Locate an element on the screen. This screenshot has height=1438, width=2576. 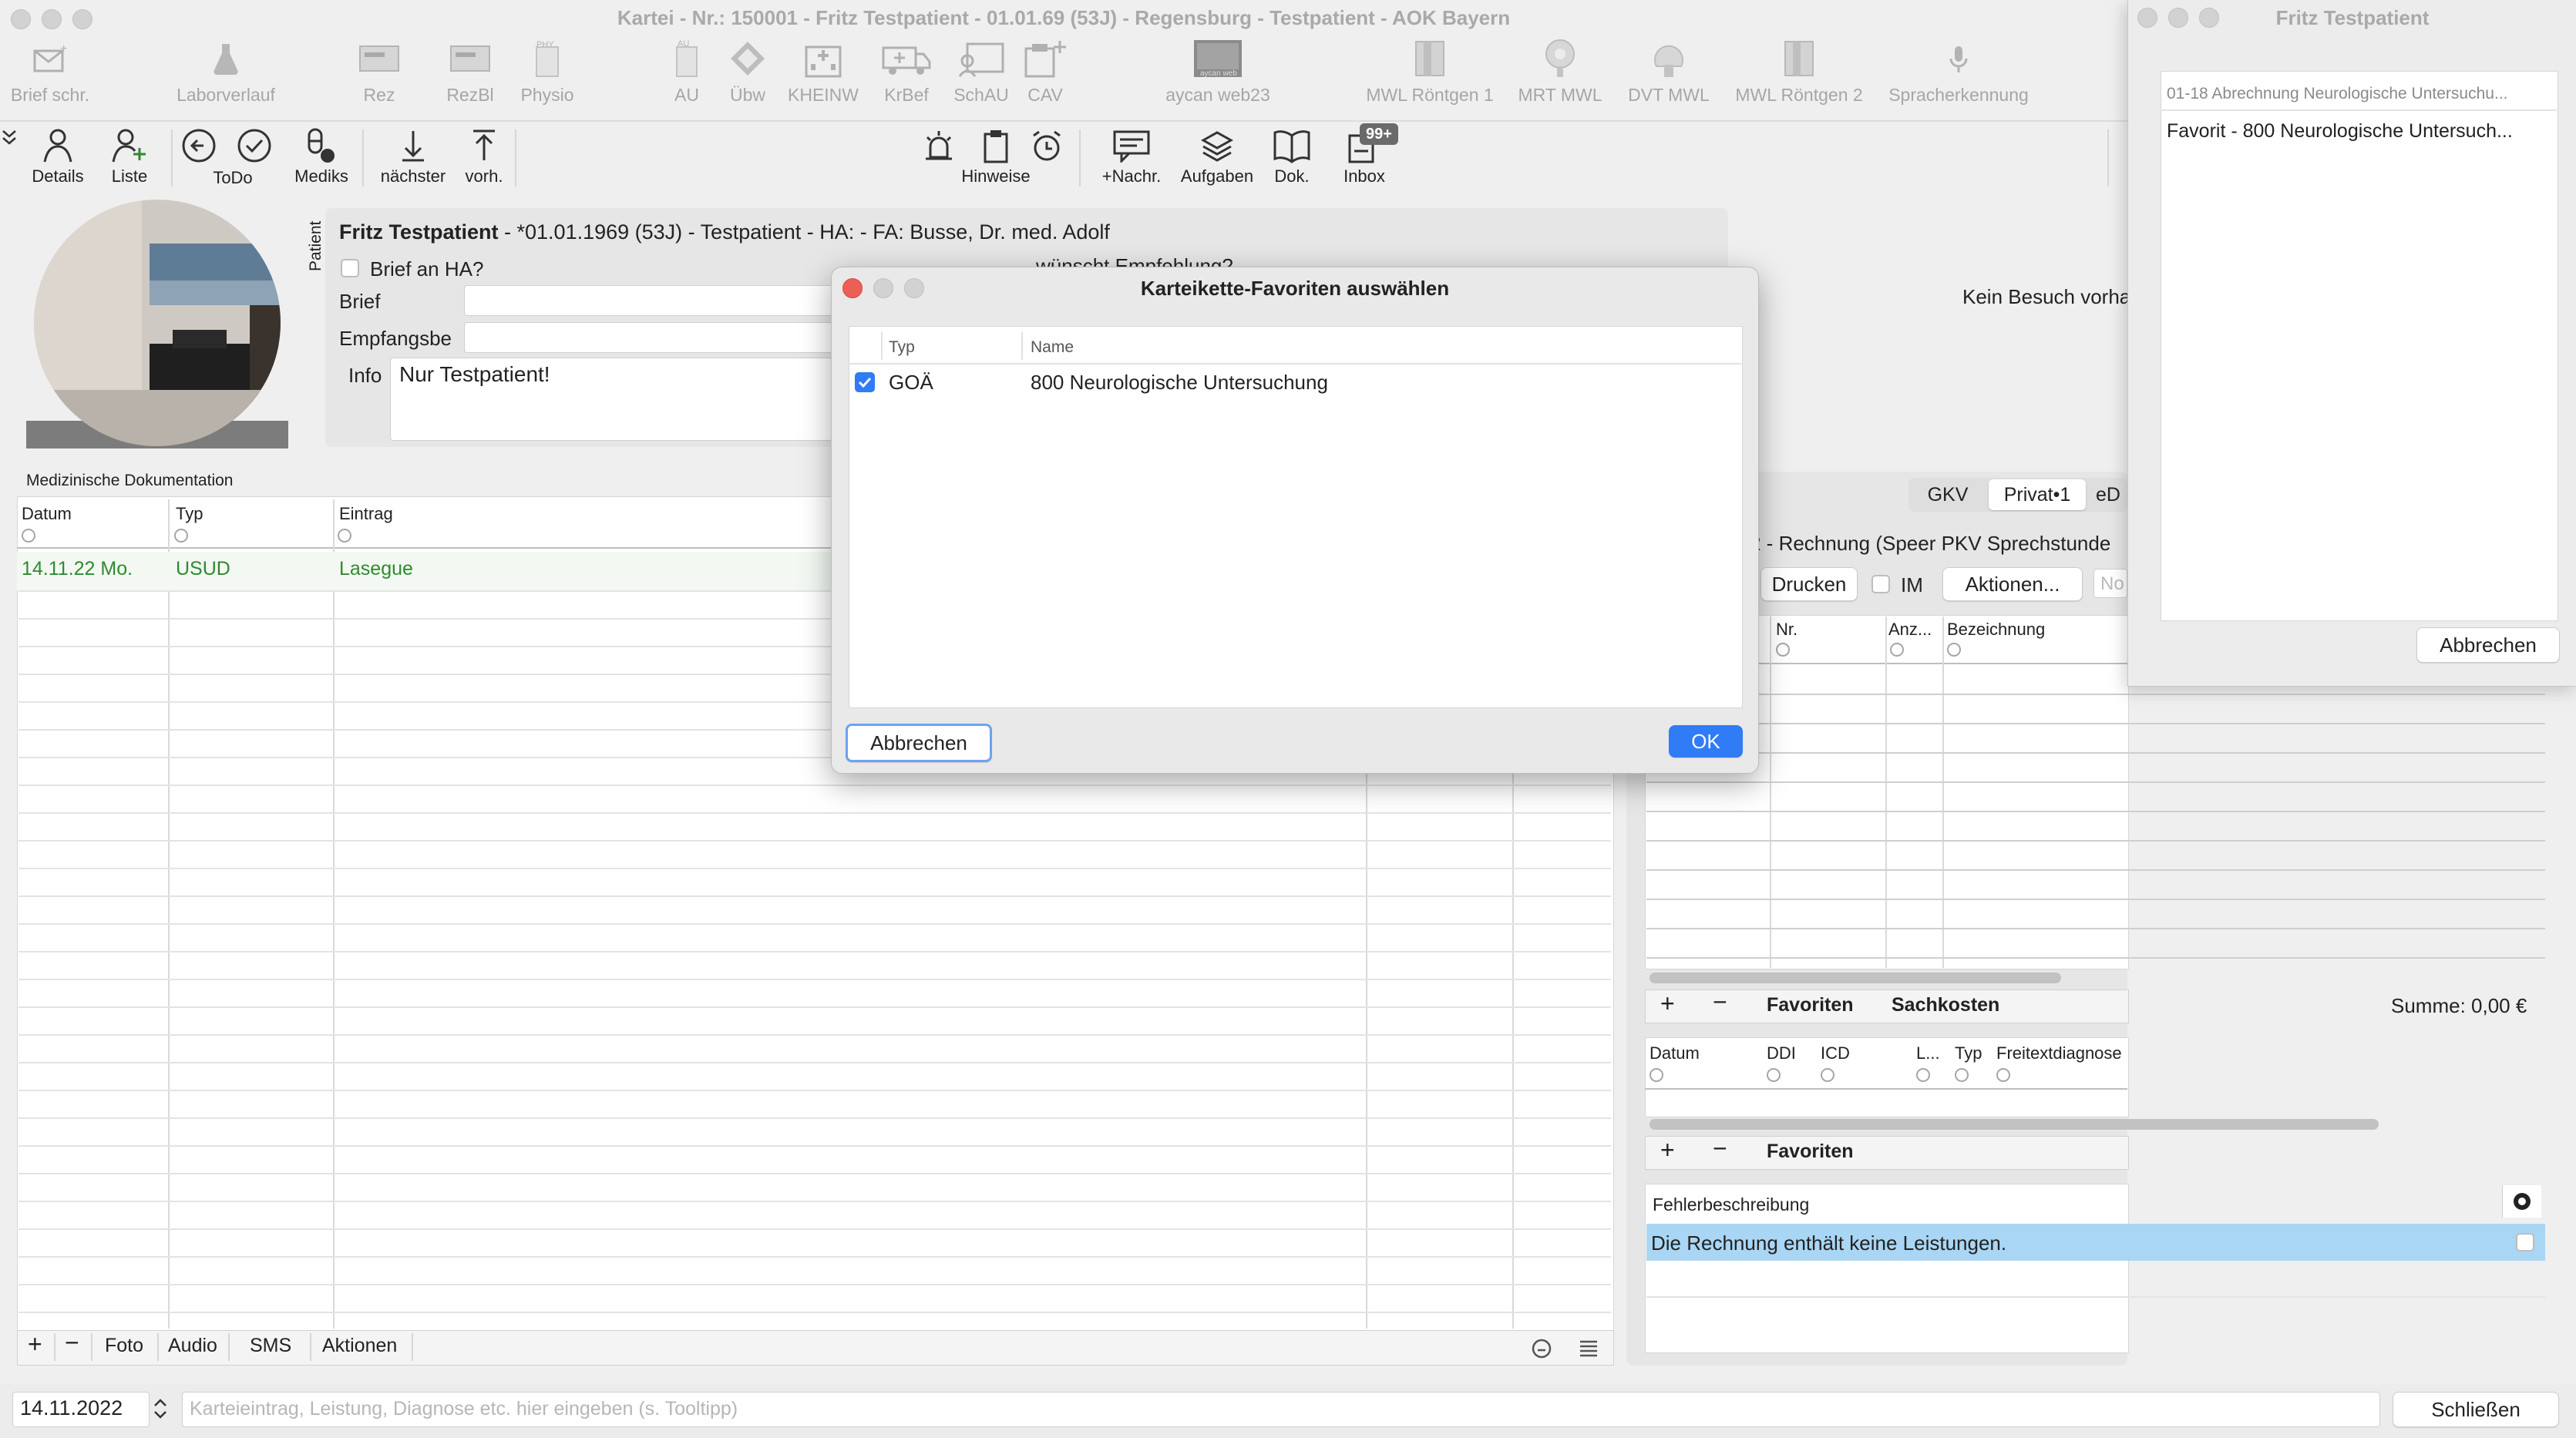
toolbar-liste: Liste is located at coordinates (129, 157).